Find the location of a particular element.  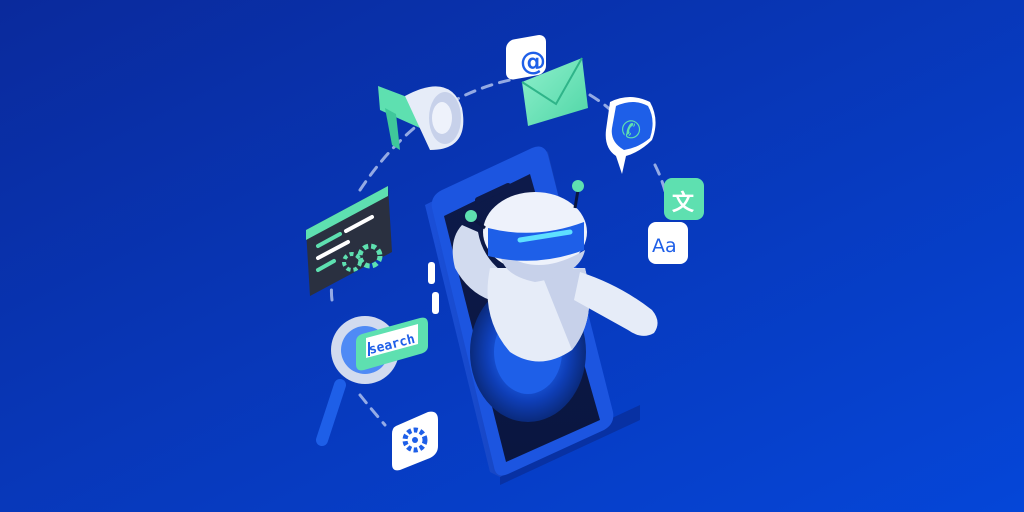

phone-glyph: ✆ is located at coordinates (631, 130).